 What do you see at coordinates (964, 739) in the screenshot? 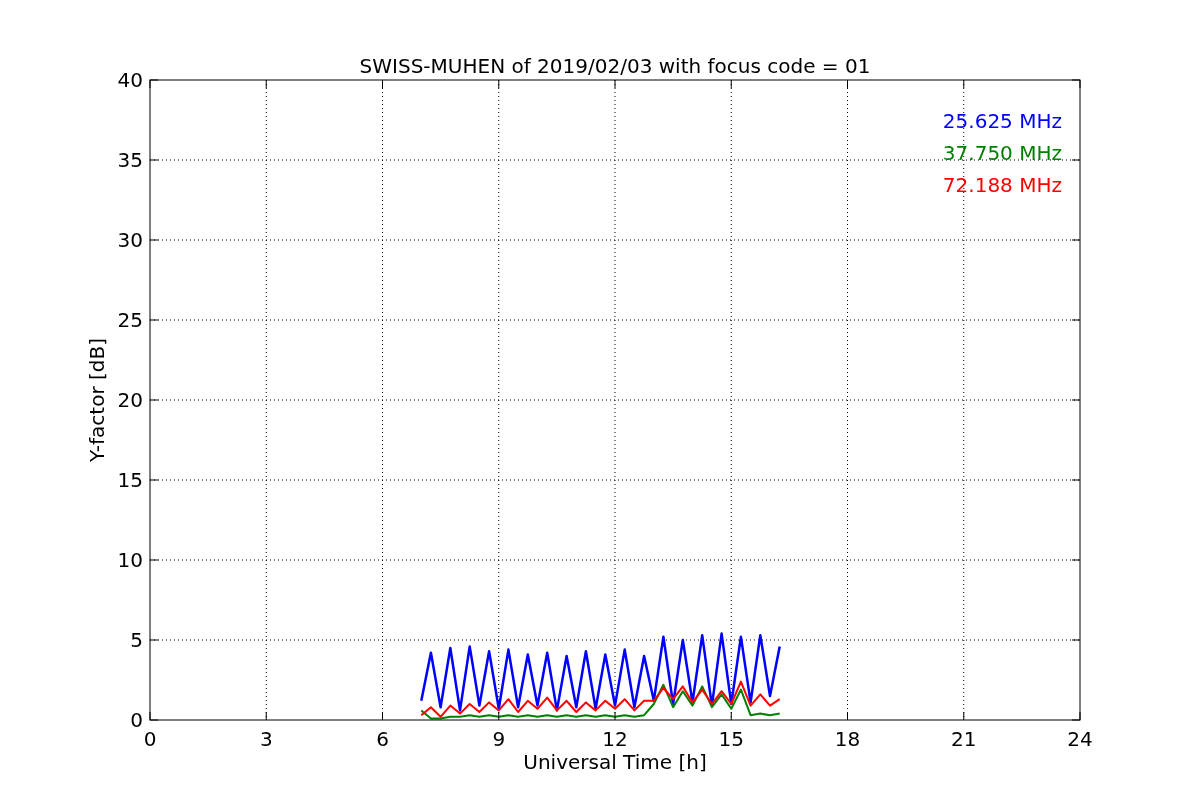
I see `tick-label: 21` at bounding box center [964, 739].